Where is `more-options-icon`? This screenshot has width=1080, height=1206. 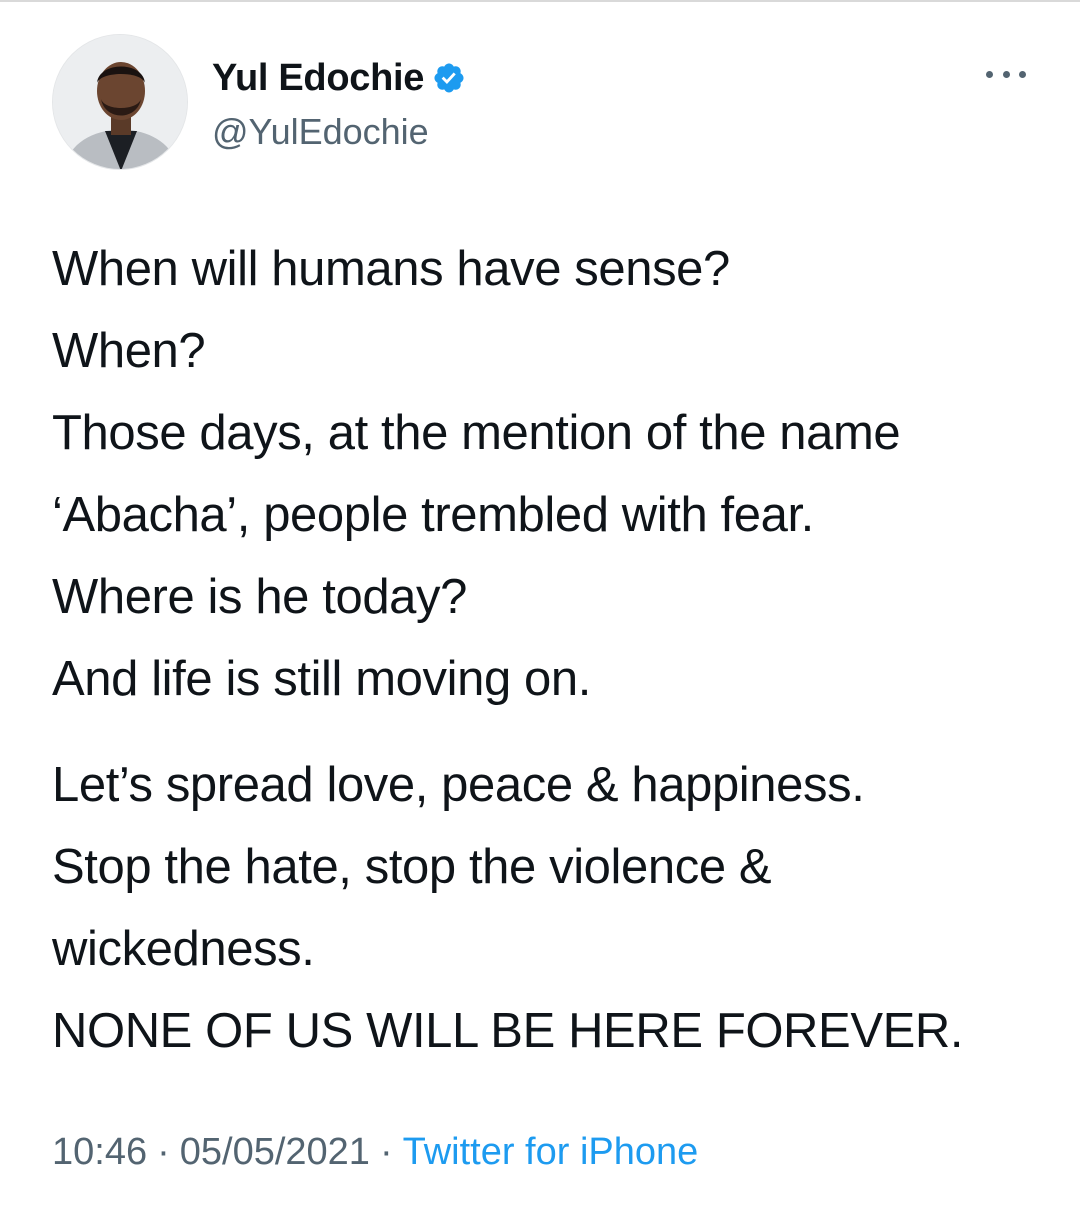
more-options-icon is located at coordinates (1006, 74).